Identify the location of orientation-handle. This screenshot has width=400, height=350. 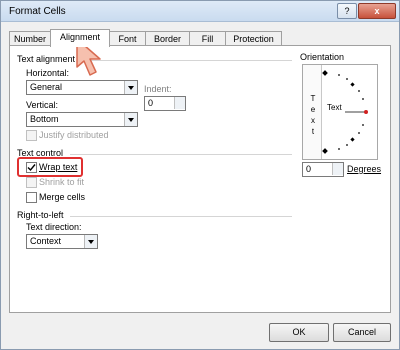
(366, 112).